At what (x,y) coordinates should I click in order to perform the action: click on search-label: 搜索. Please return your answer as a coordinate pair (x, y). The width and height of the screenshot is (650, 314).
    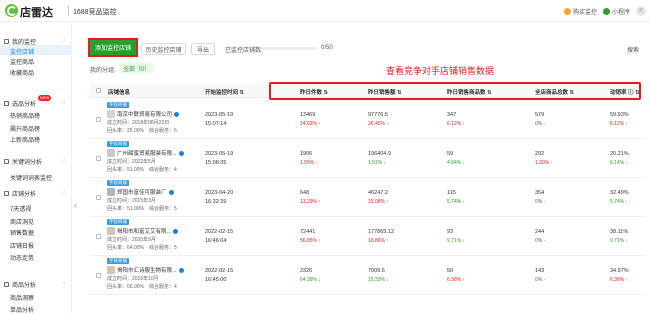
    Looking at the image, I should click on (633, 49).